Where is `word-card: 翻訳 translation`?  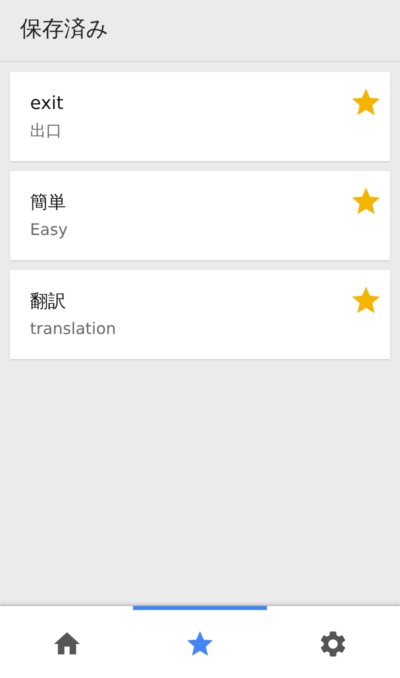 word-card: 翻訳 translation is located at coordinates (200, 314).